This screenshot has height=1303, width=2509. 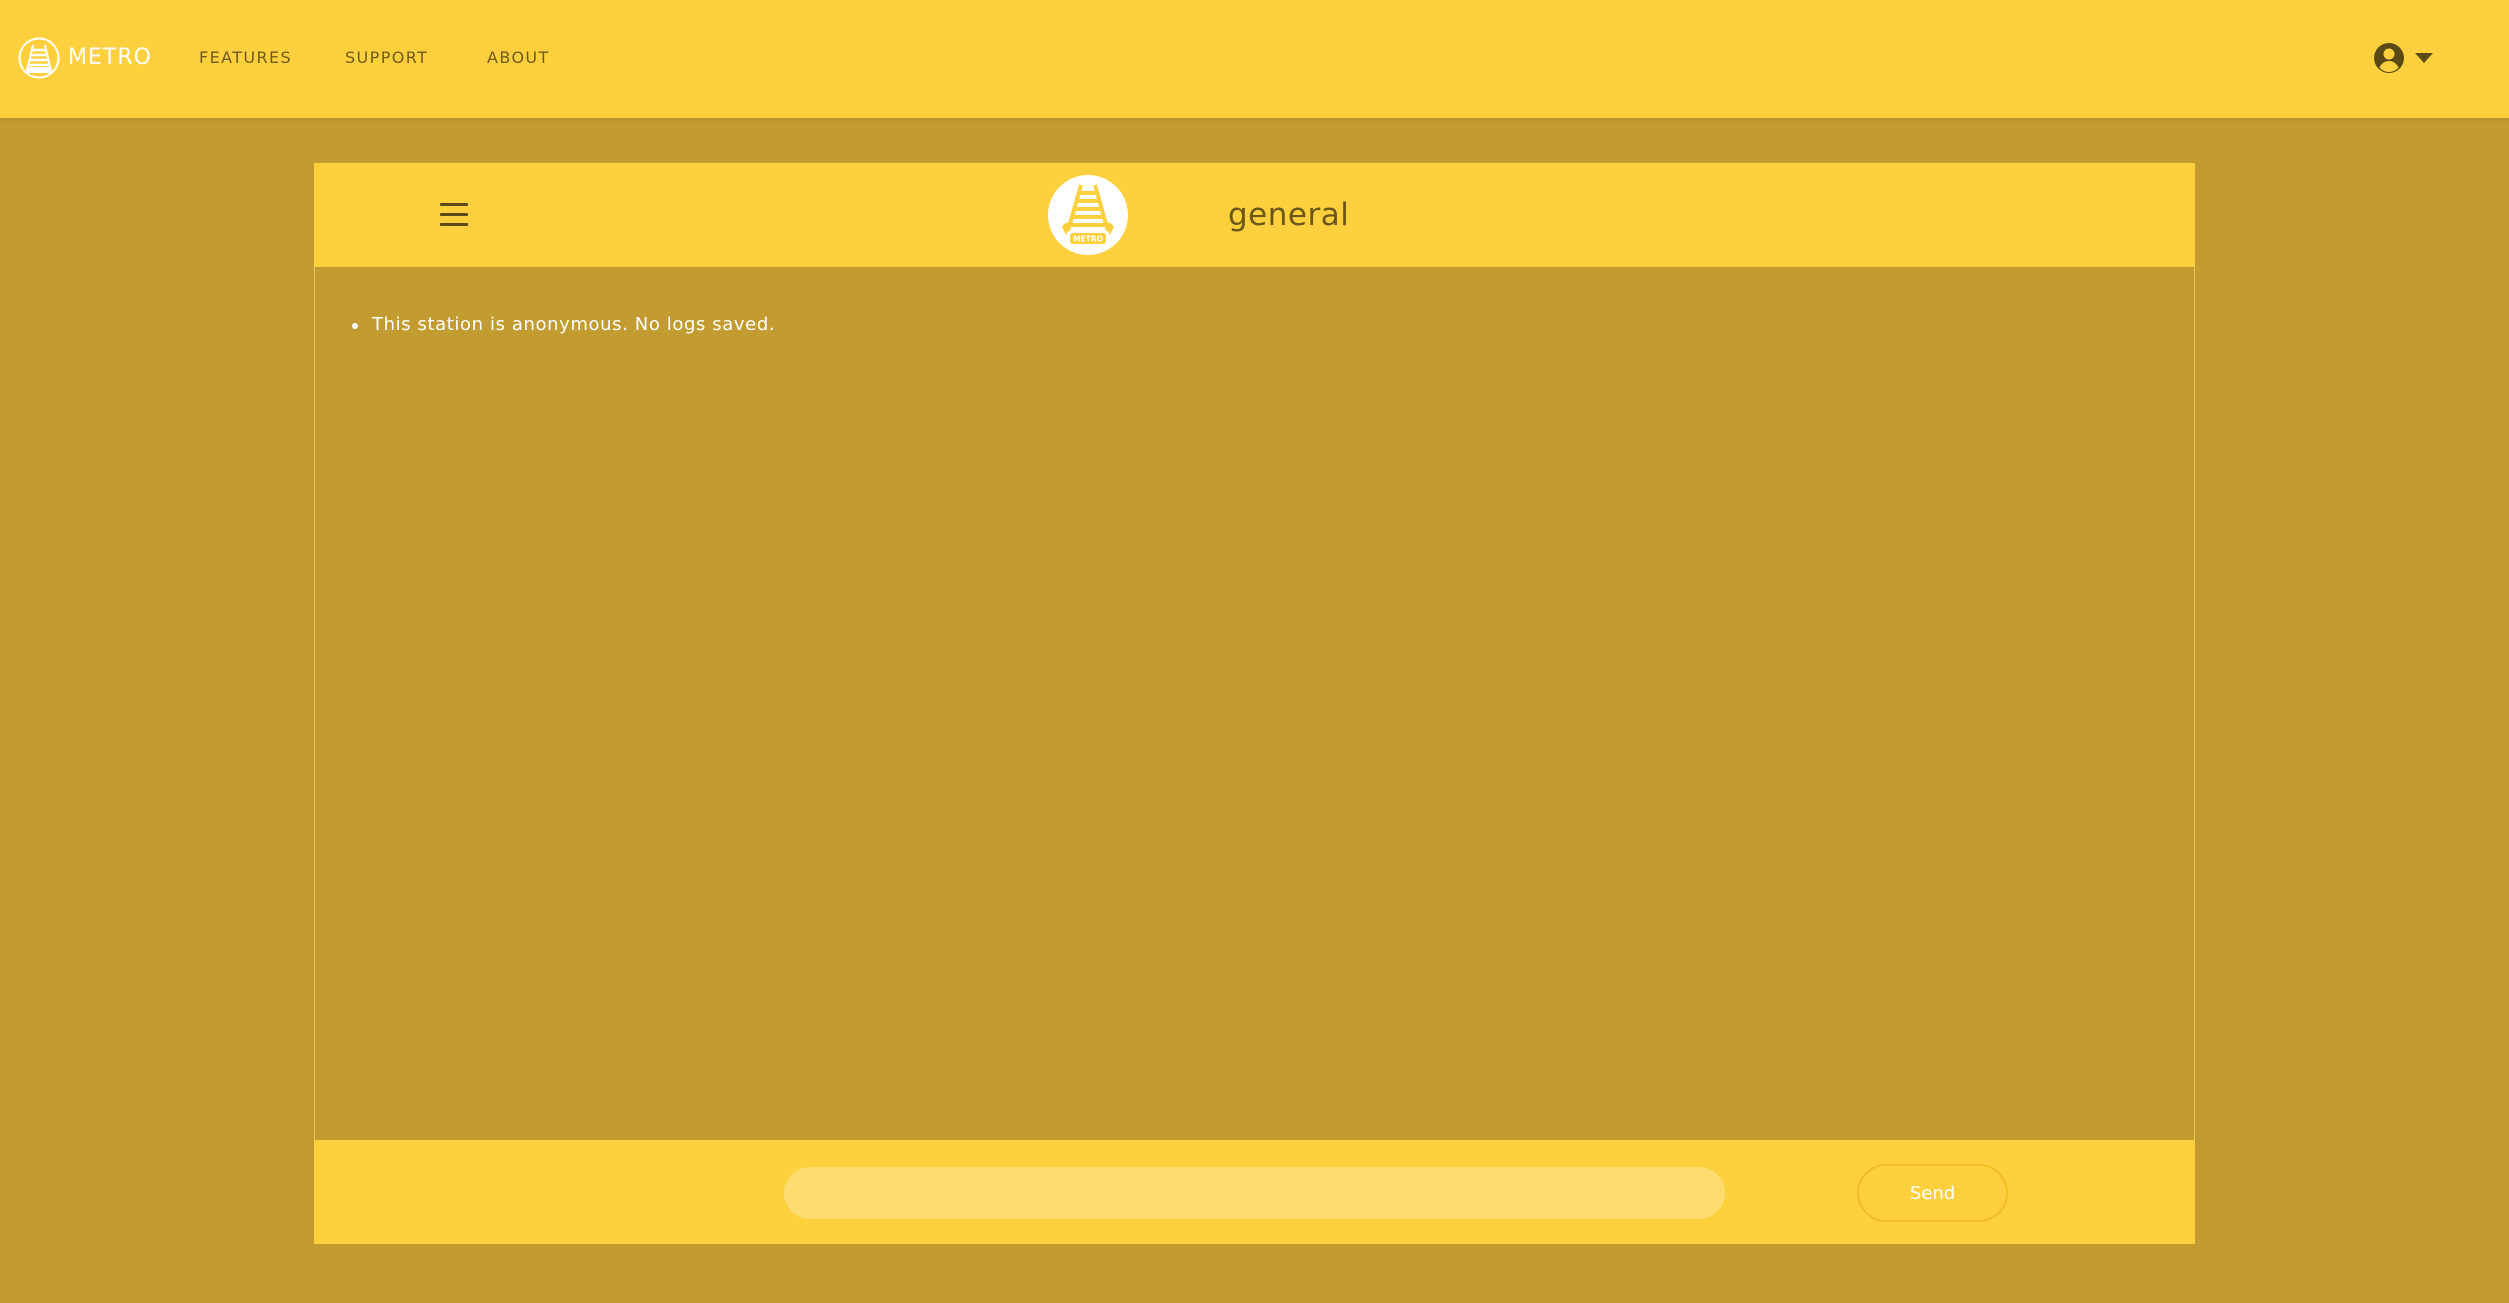 I want to click on channel-name: general, so click(x=1289, y=215).